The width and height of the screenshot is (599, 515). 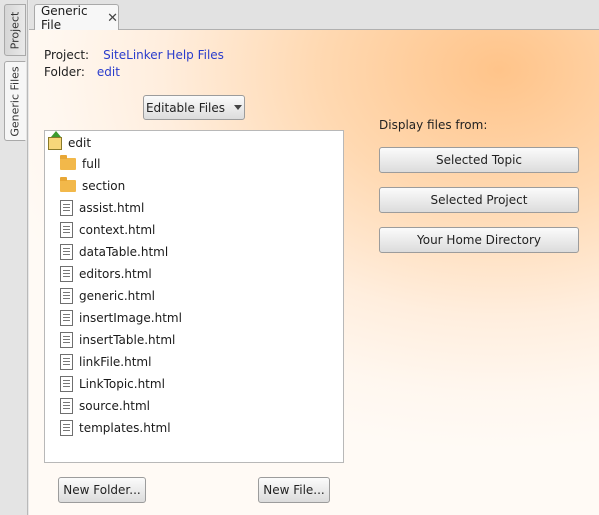 I want to click on tree-item-label: assist.html, so click(x=112, y=208).